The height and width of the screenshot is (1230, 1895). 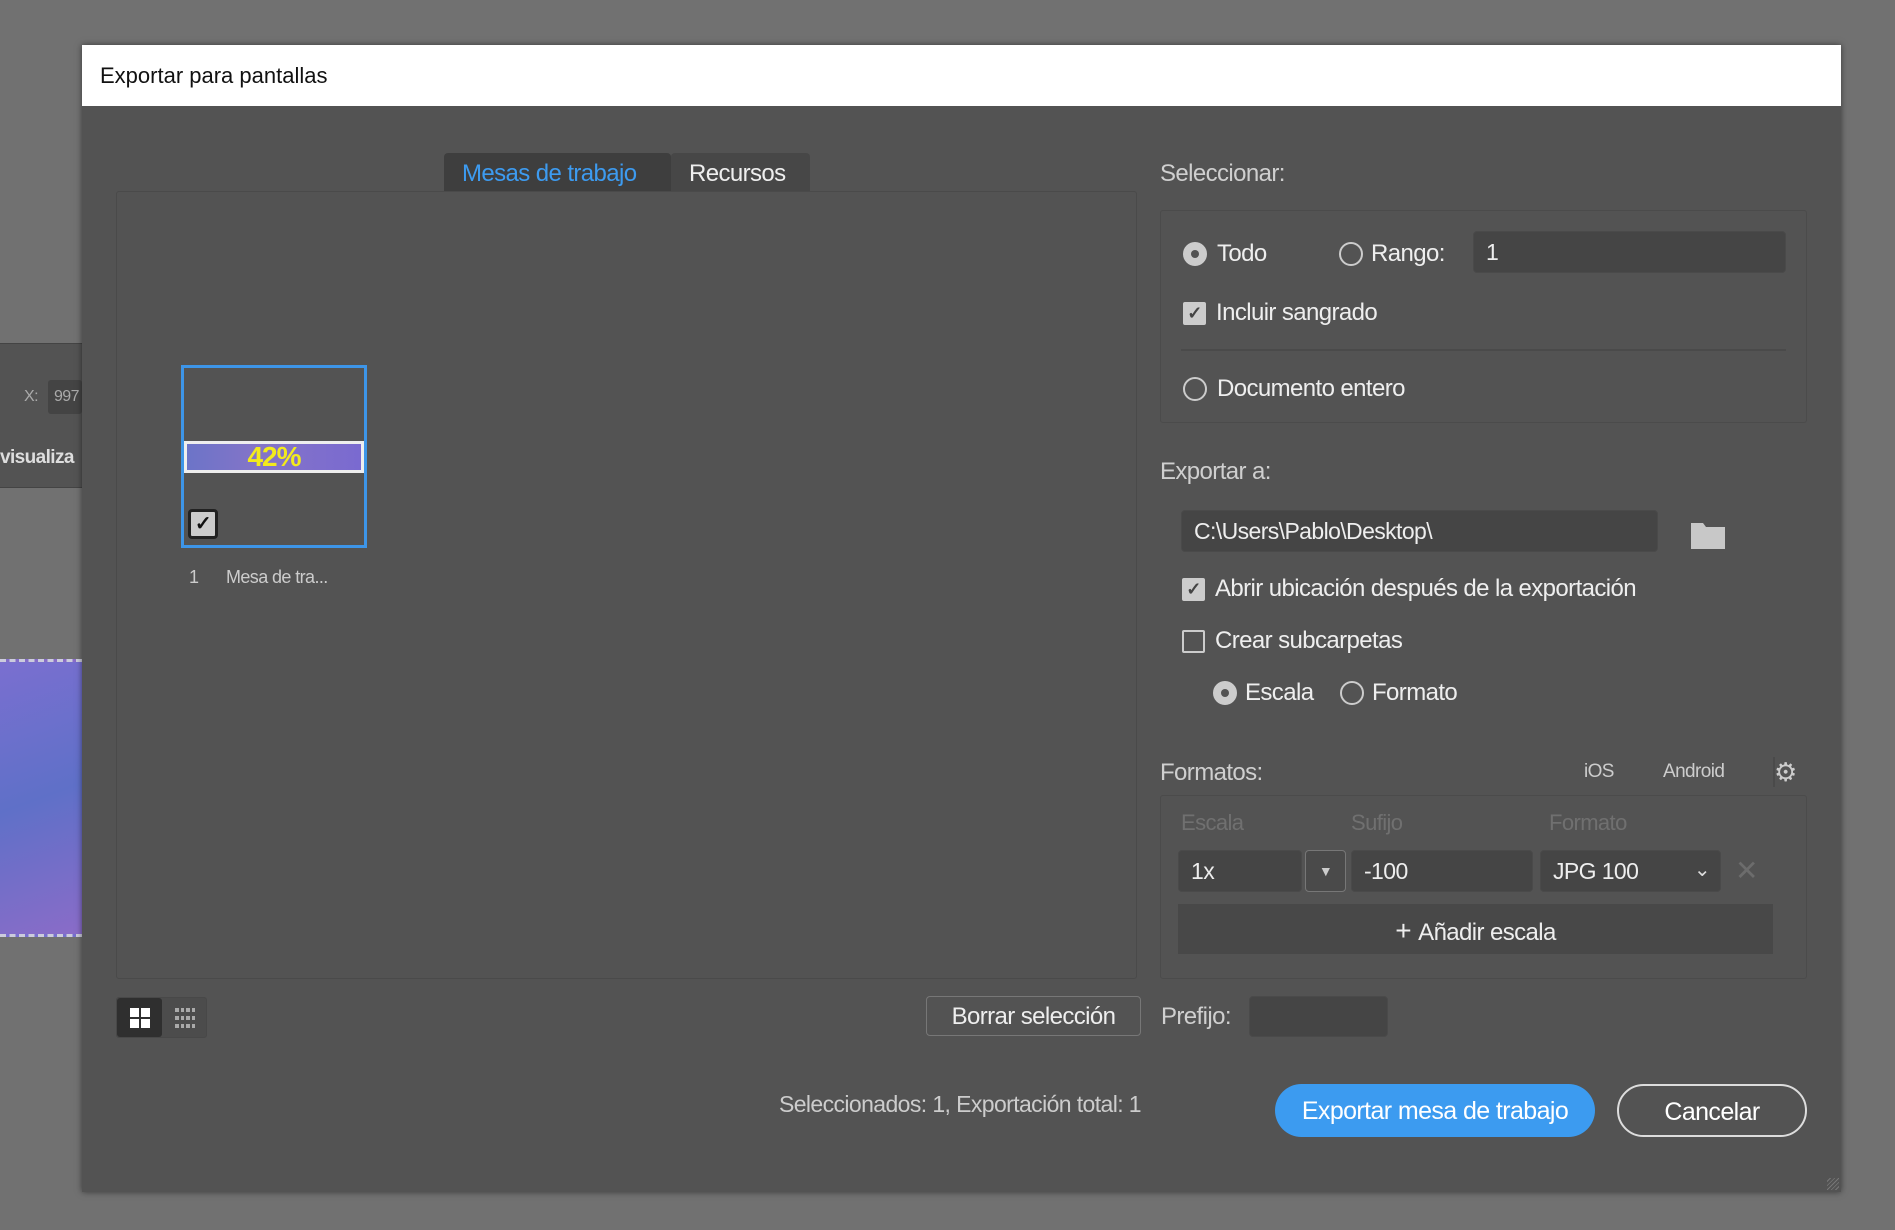 I want to click on radio-format-label: Formato, so click(x=1415, y=692).